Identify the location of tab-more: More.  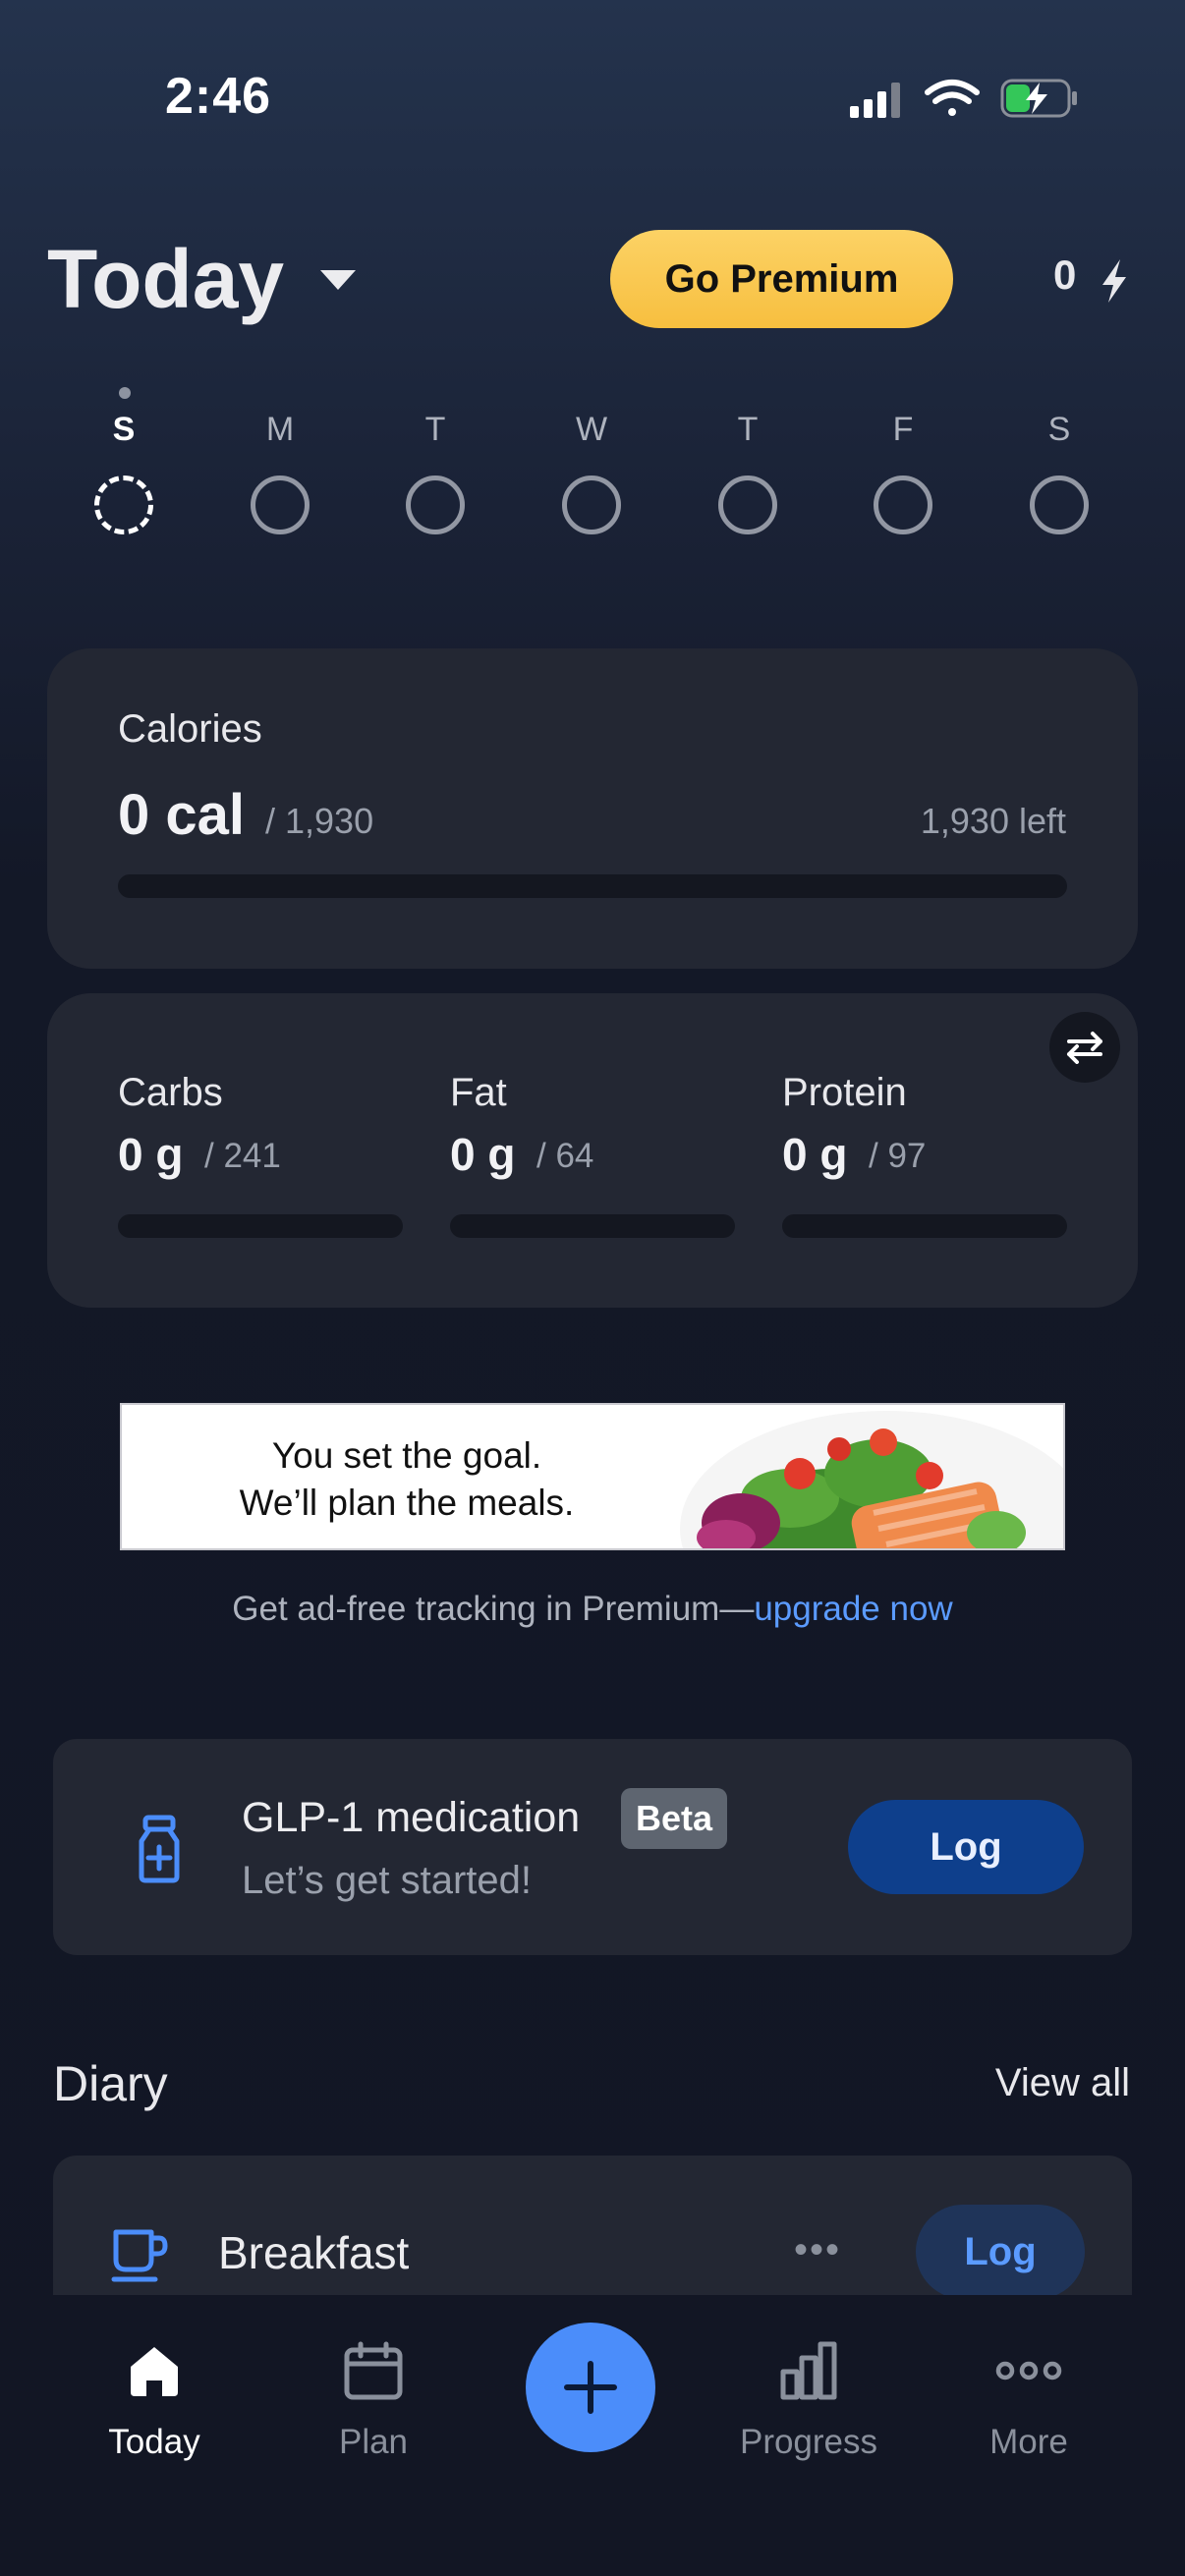
(1029, 2399).